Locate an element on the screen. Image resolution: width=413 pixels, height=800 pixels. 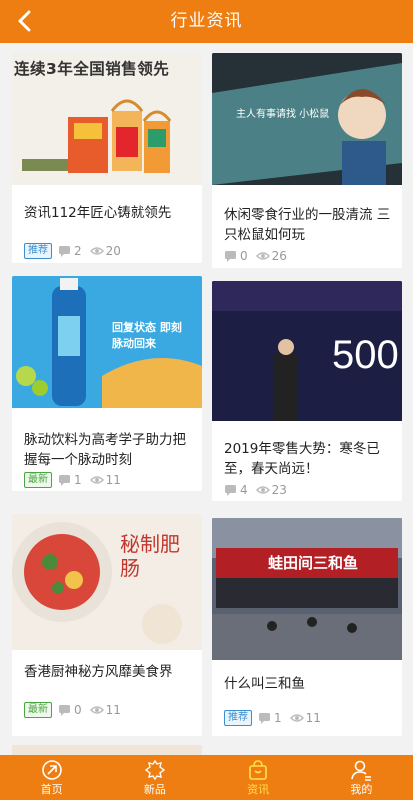
thumbnail-caption: 连续3年全国销售领先 is located at coordinates (92, 69).